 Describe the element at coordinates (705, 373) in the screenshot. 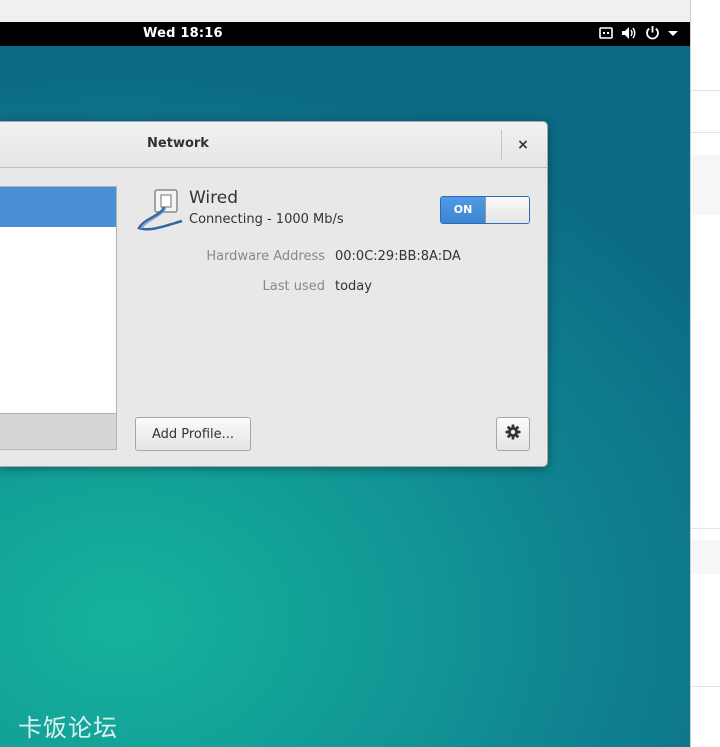

I see `host-window-side` at that location.